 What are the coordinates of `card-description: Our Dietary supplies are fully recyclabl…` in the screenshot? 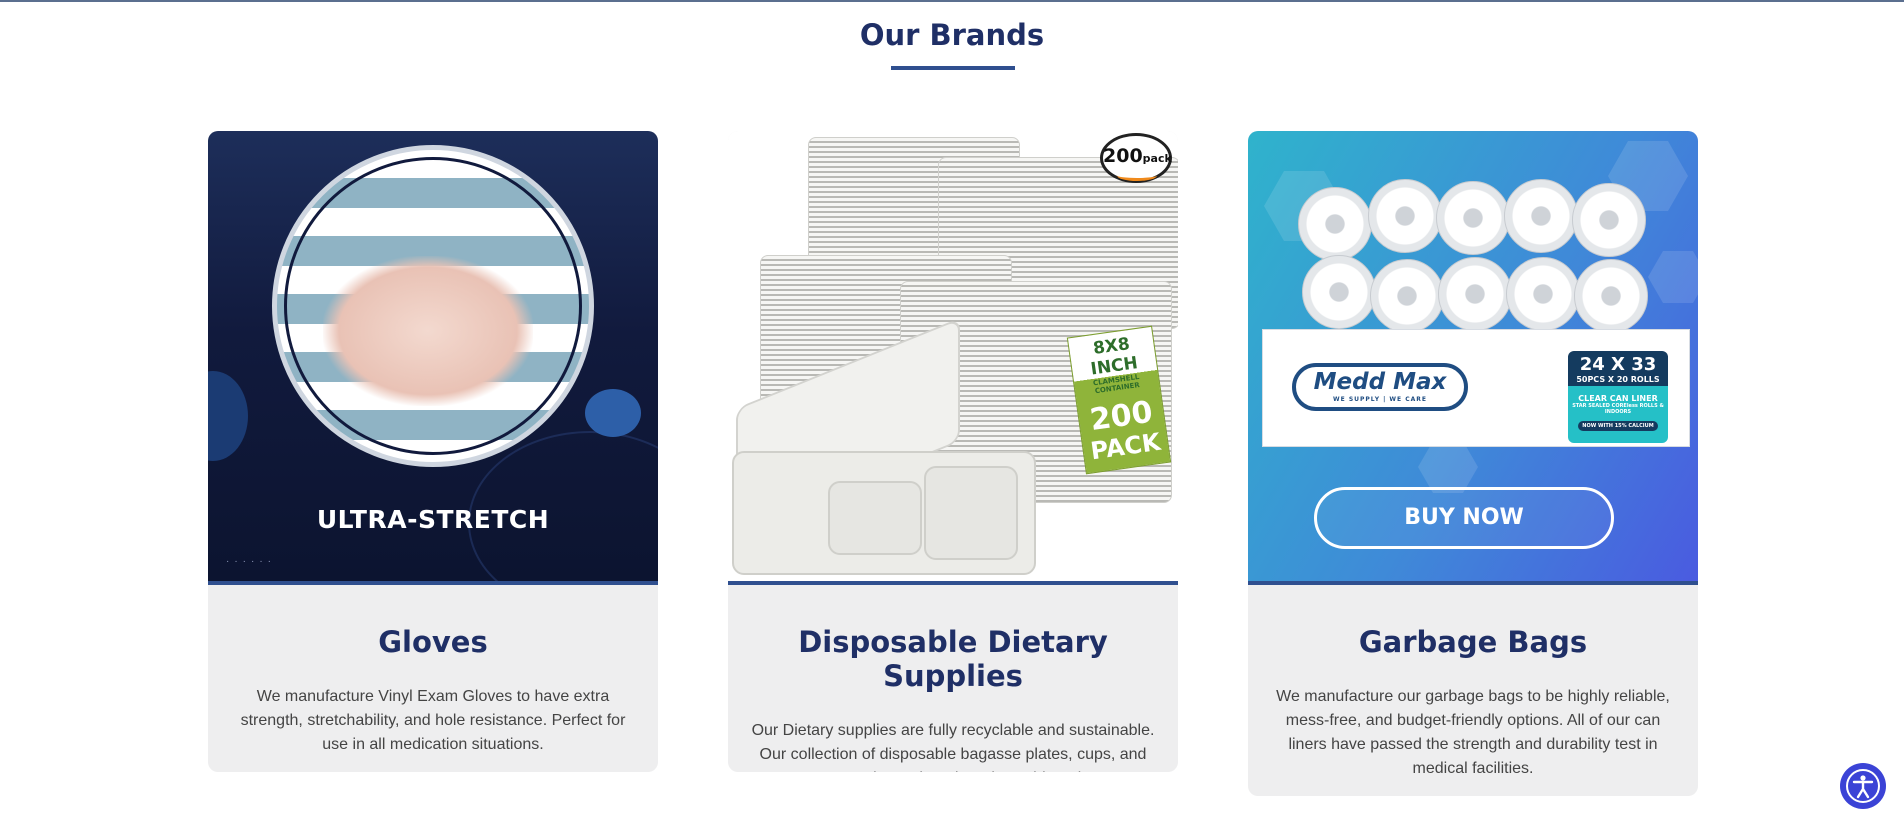 It's located at (953, 747).